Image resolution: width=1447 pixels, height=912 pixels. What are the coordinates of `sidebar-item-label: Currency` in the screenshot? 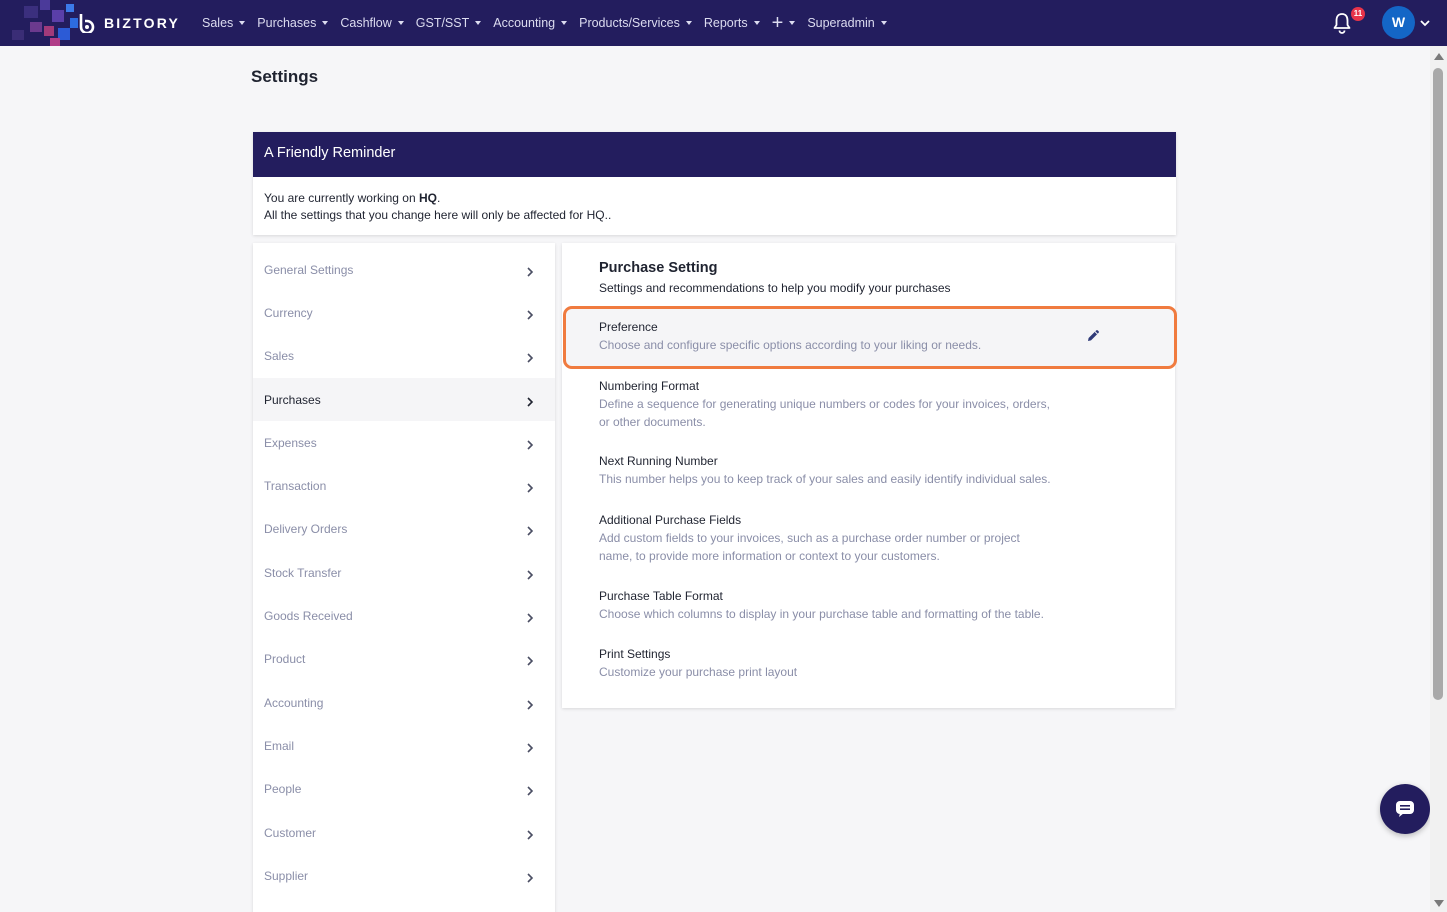 It's located at (288, 312).